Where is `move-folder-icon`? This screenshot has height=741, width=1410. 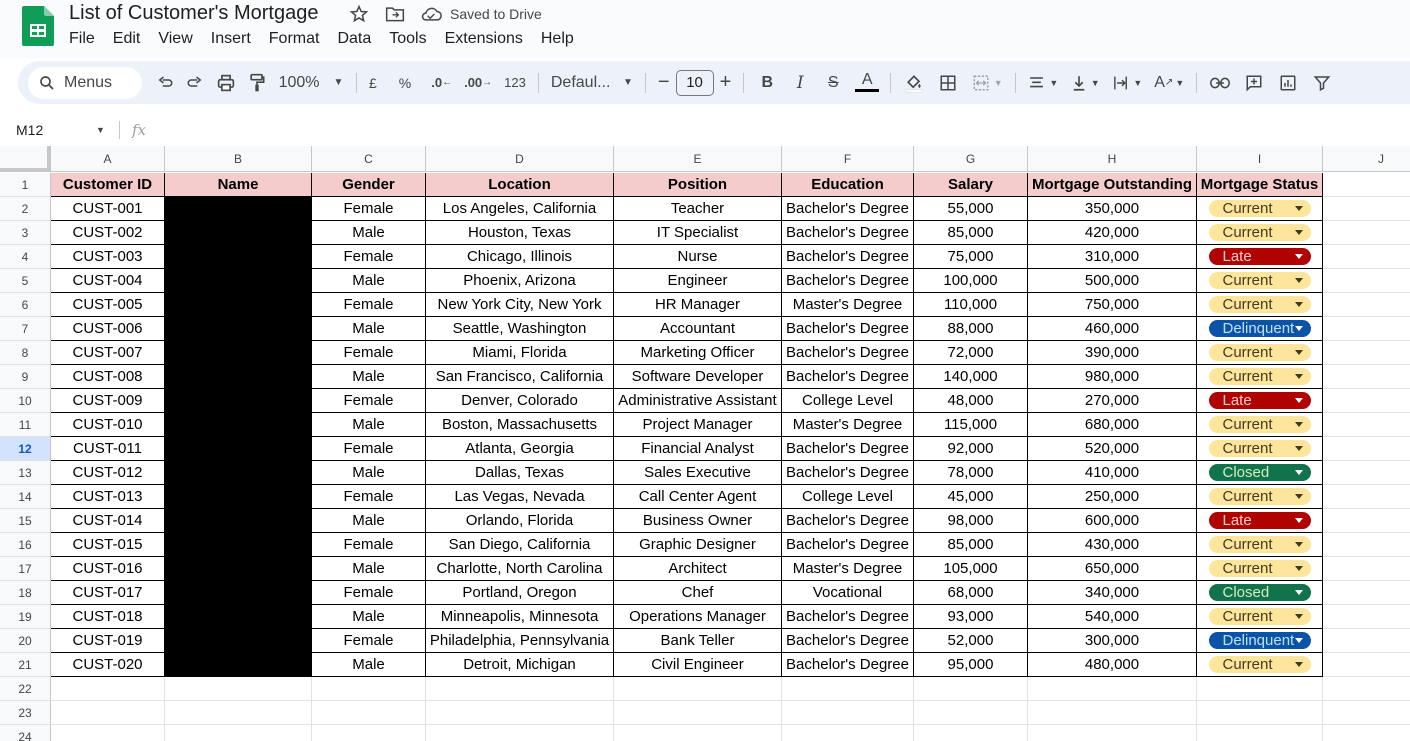
move-folder-icon is located at coordinates (395, 14).